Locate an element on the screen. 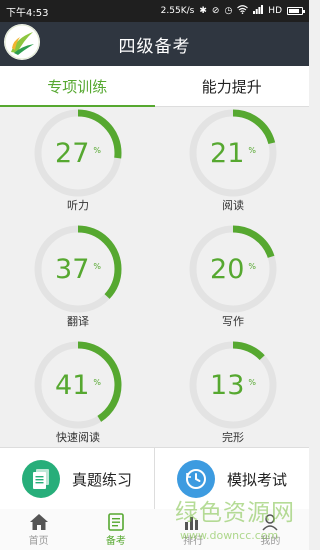 The height and width of the screenshot is (550, 320). page-title: 四级备考 is located at coordinates (154, 46).